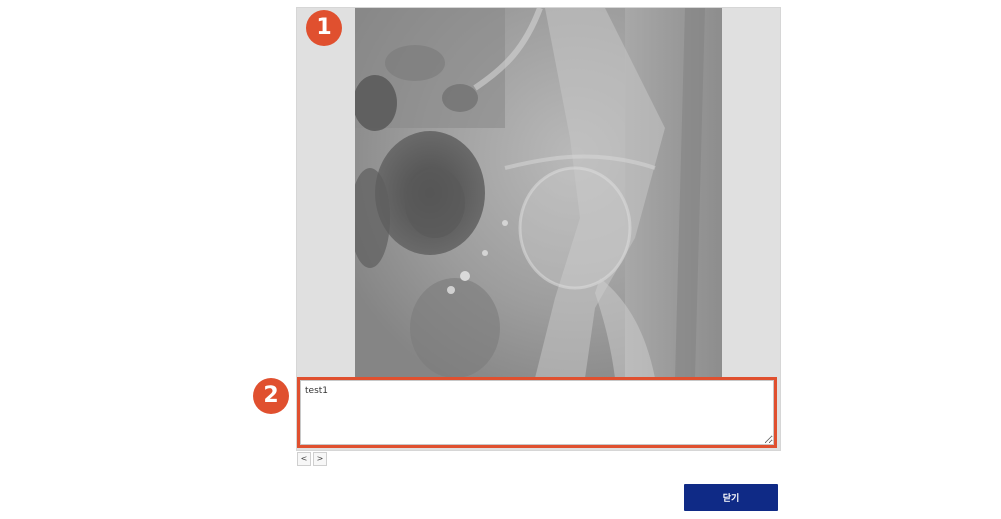 The width and height of the screenshot is (1001, 519). I want to click on memo-textarea, so click(537, 412).